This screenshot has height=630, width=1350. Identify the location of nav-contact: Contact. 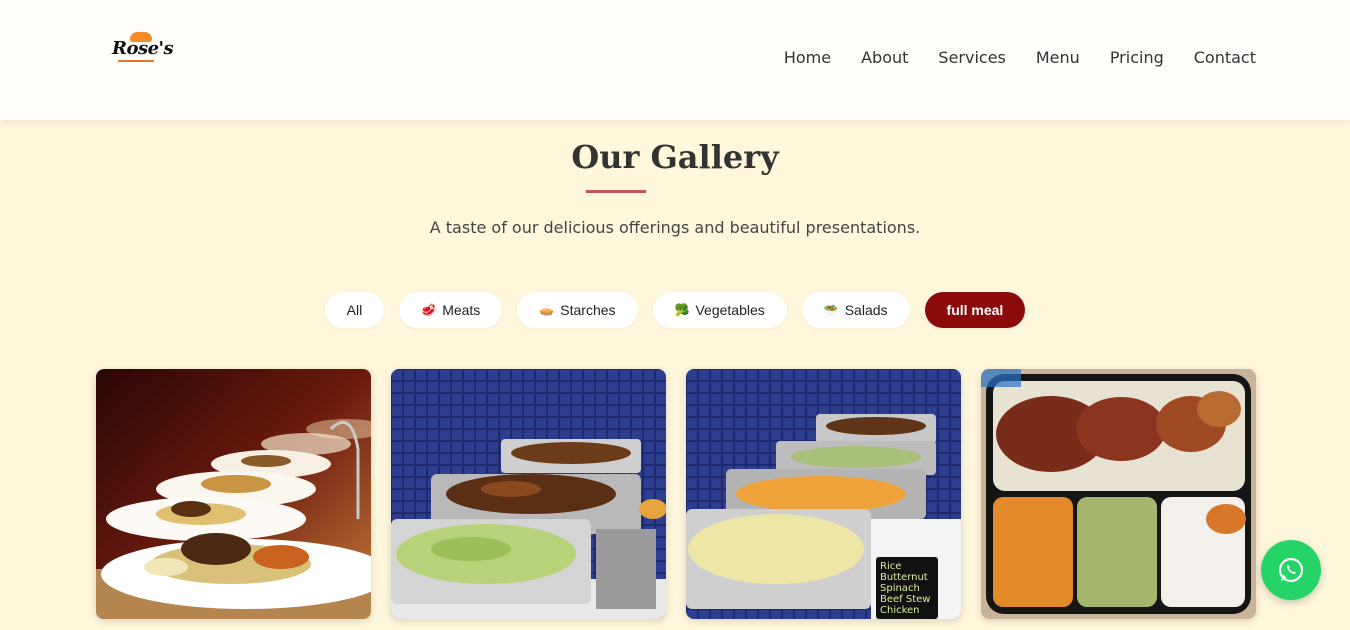
(1225, 57).